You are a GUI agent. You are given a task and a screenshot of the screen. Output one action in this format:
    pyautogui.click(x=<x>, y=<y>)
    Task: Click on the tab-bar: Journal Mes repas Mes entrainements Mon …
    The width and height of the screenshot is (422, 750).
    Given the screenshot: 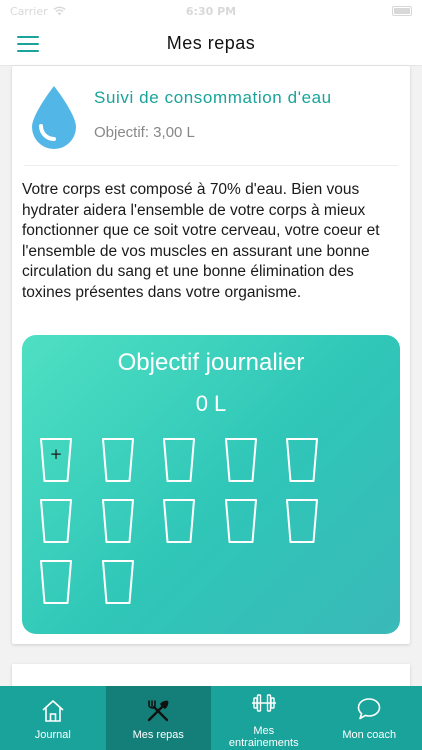 What is the action you would take?
    pyautogui.click(x=211, y=718)
    